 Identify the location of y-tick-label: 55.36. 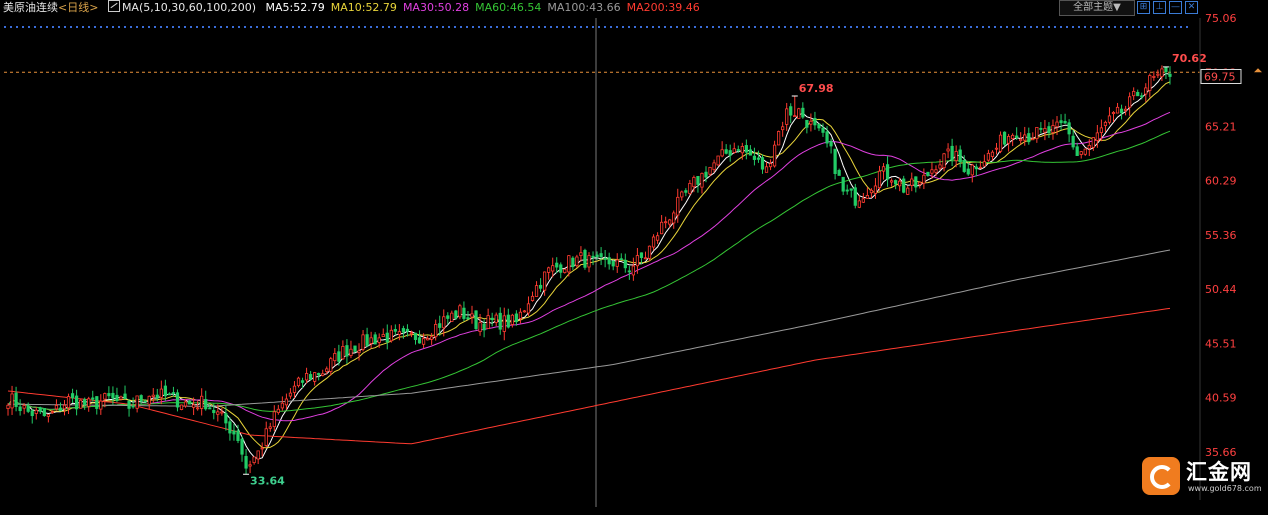
(1221, 235).